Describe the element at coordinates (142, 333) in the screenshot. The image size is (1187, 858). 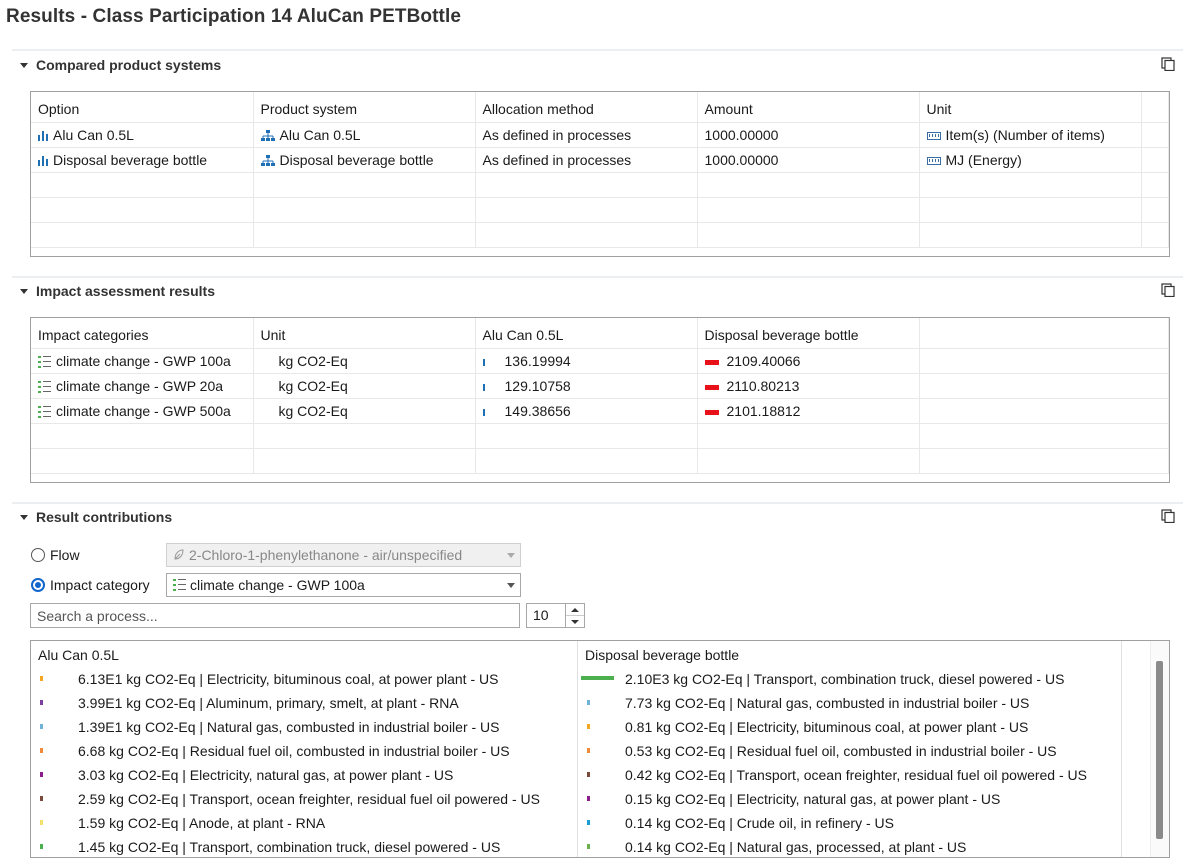
I see `column-header: Impact categories` at that location.